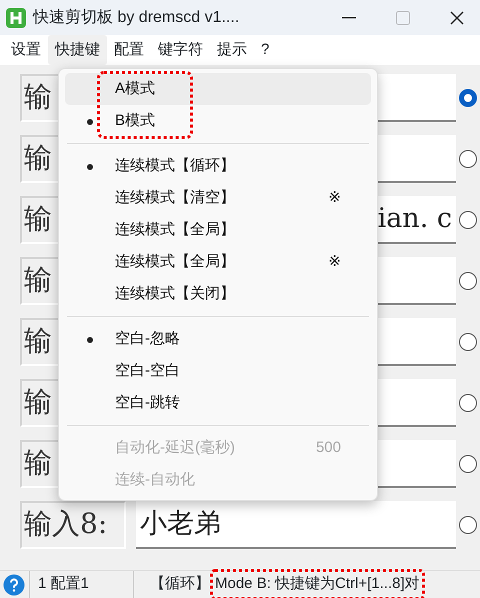 The width and height of the screenshot is (480, 598). I want to click on menu-item: 快捷键, so click(77, 50).